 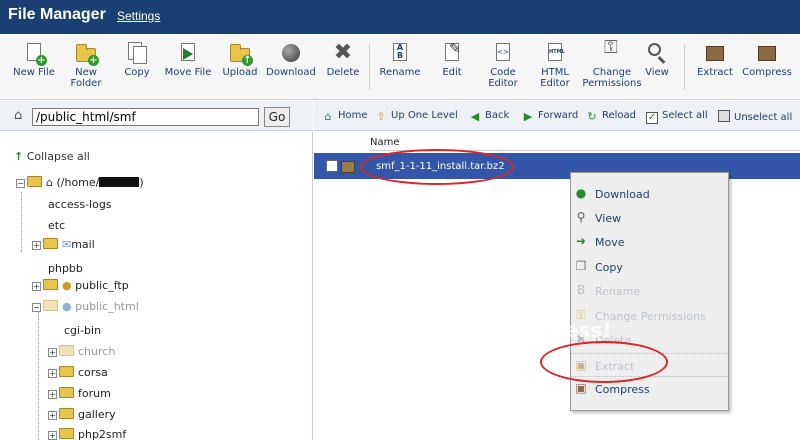 I want to click on back-link: ◀ Back, so click(x=489, y=116).